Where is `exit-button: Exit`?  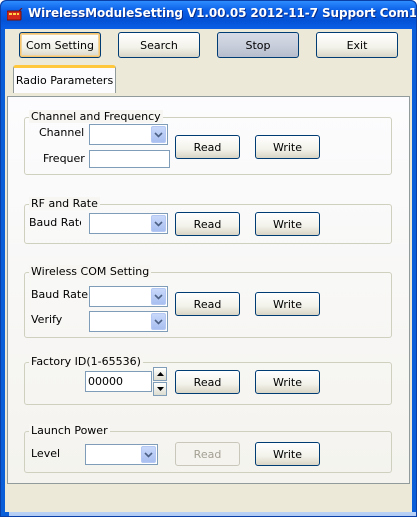 exit-button: Exit is located at coordinates (357, 45).